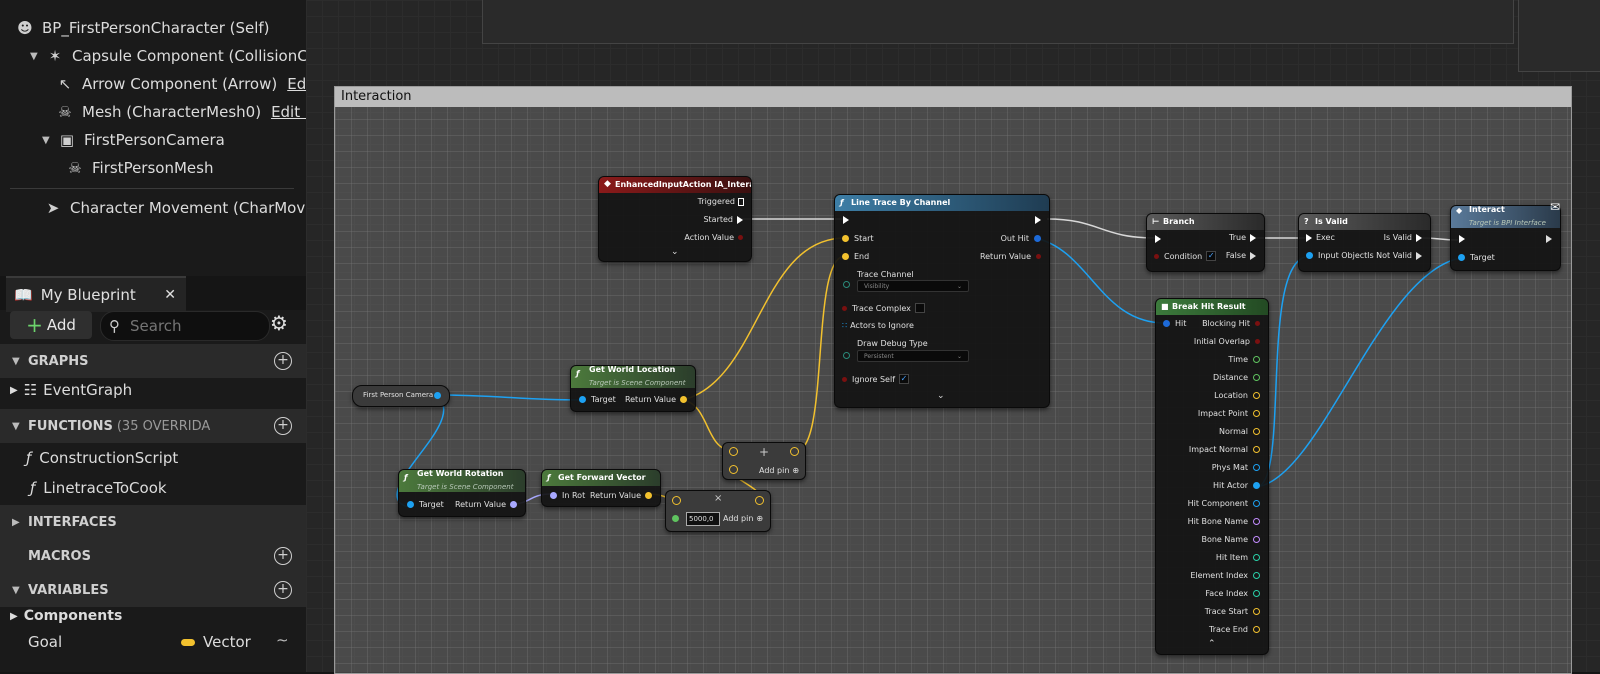 The image size is (1600, 674). I want to click on trace-complex-checkbox, so click(919, 308).